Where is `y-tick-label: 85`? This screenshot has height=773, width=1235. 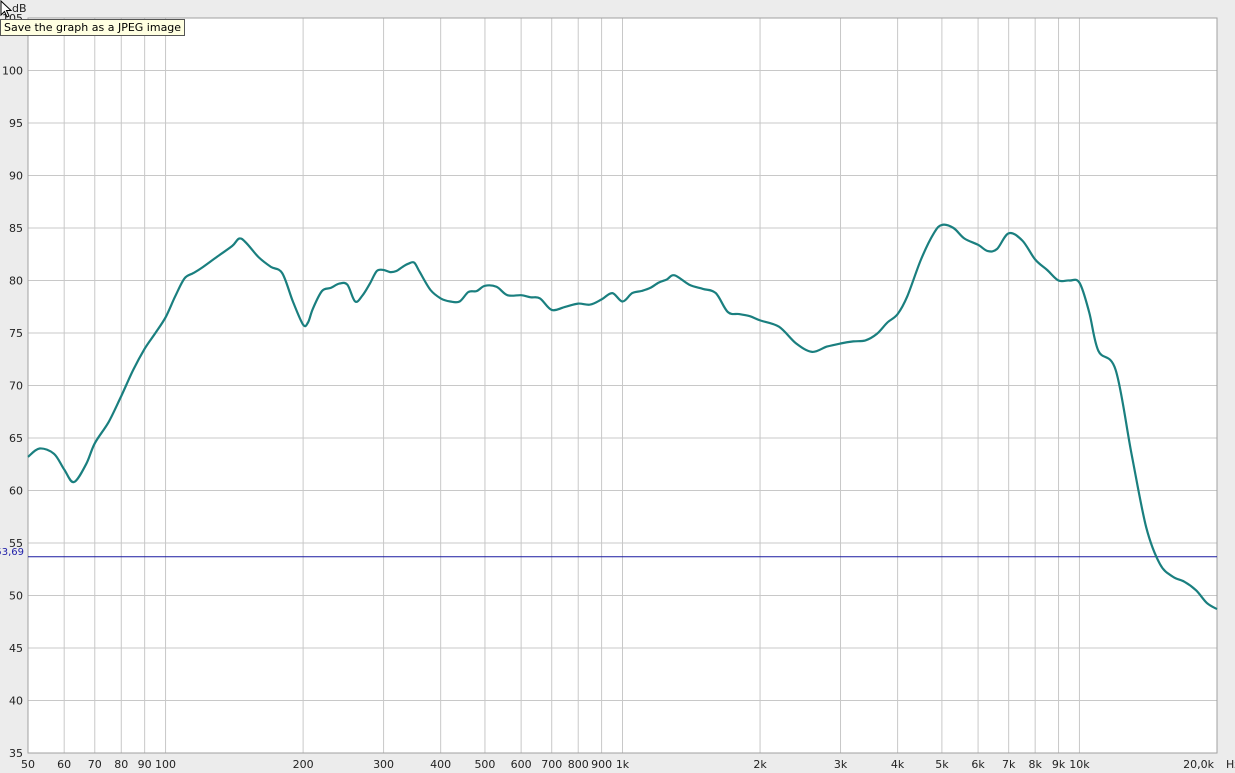 y-tick-label: 85 is located at coordinates (16, 228).